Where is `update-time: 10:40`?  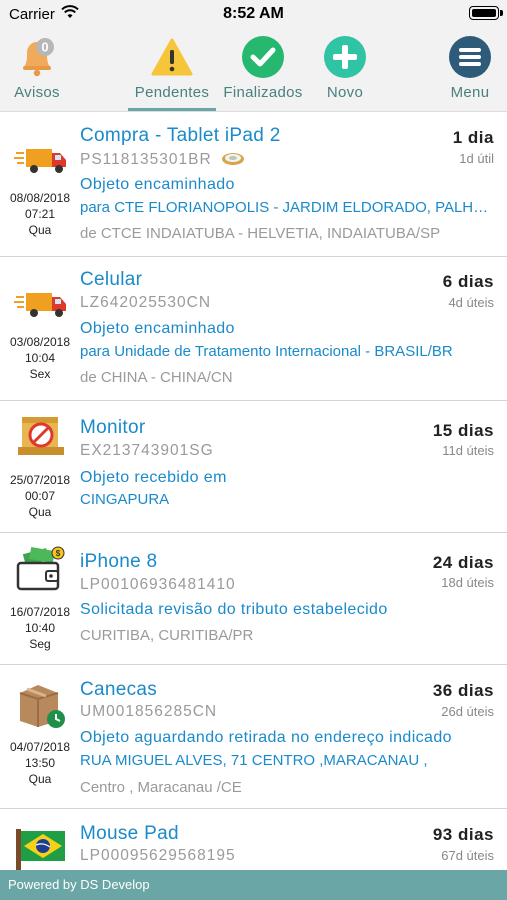 update-time: 10:40 is located at coordinates (40, 628).